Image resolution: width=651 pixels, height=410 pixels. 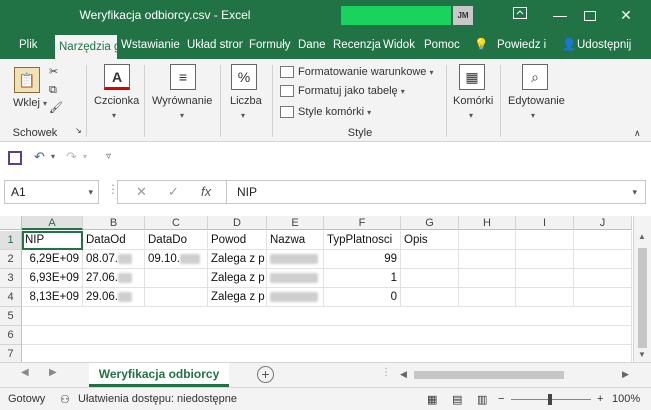 What do you see at coordinates (603, 240) in the screenshot?
I see `cell-j1` at bounding box center [603, 240].